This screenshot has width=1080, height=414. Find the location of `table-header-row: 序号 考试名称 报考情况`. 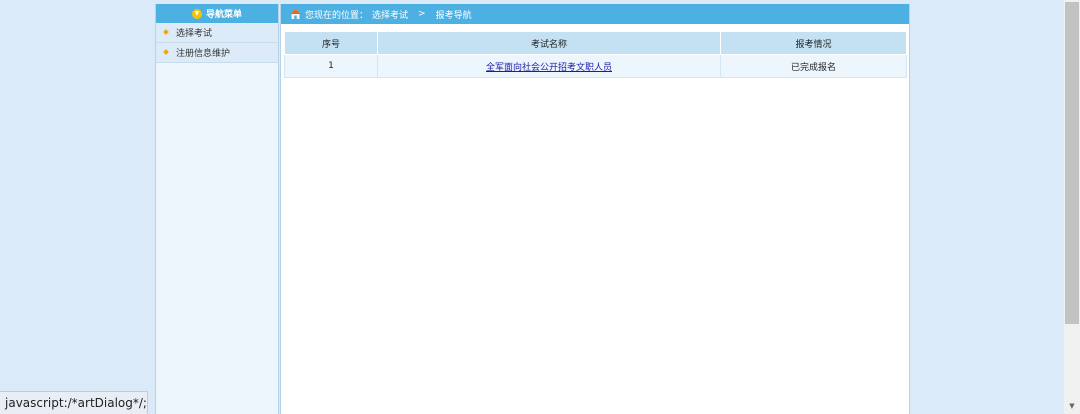

table-header-row: 序号 考试名称 报考情况 is located at coordinates (595, 43).